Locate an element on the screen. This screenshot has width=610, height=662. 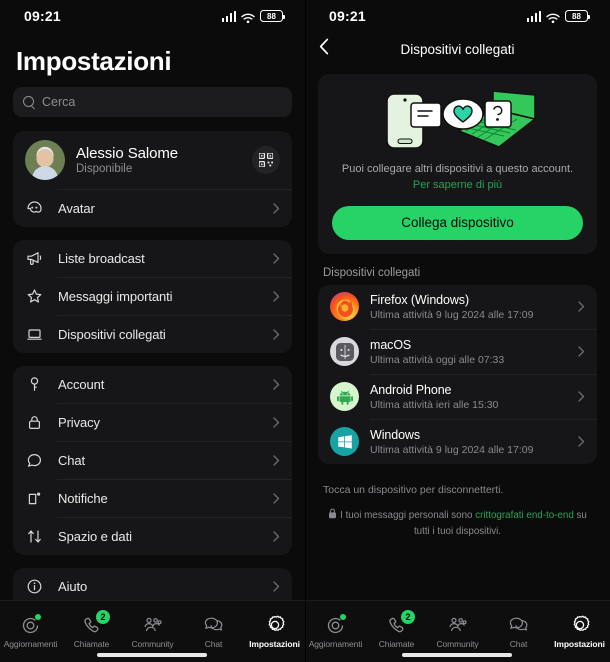
e2e-link: crittografati end-to-end is located at coordinates (524, 515).